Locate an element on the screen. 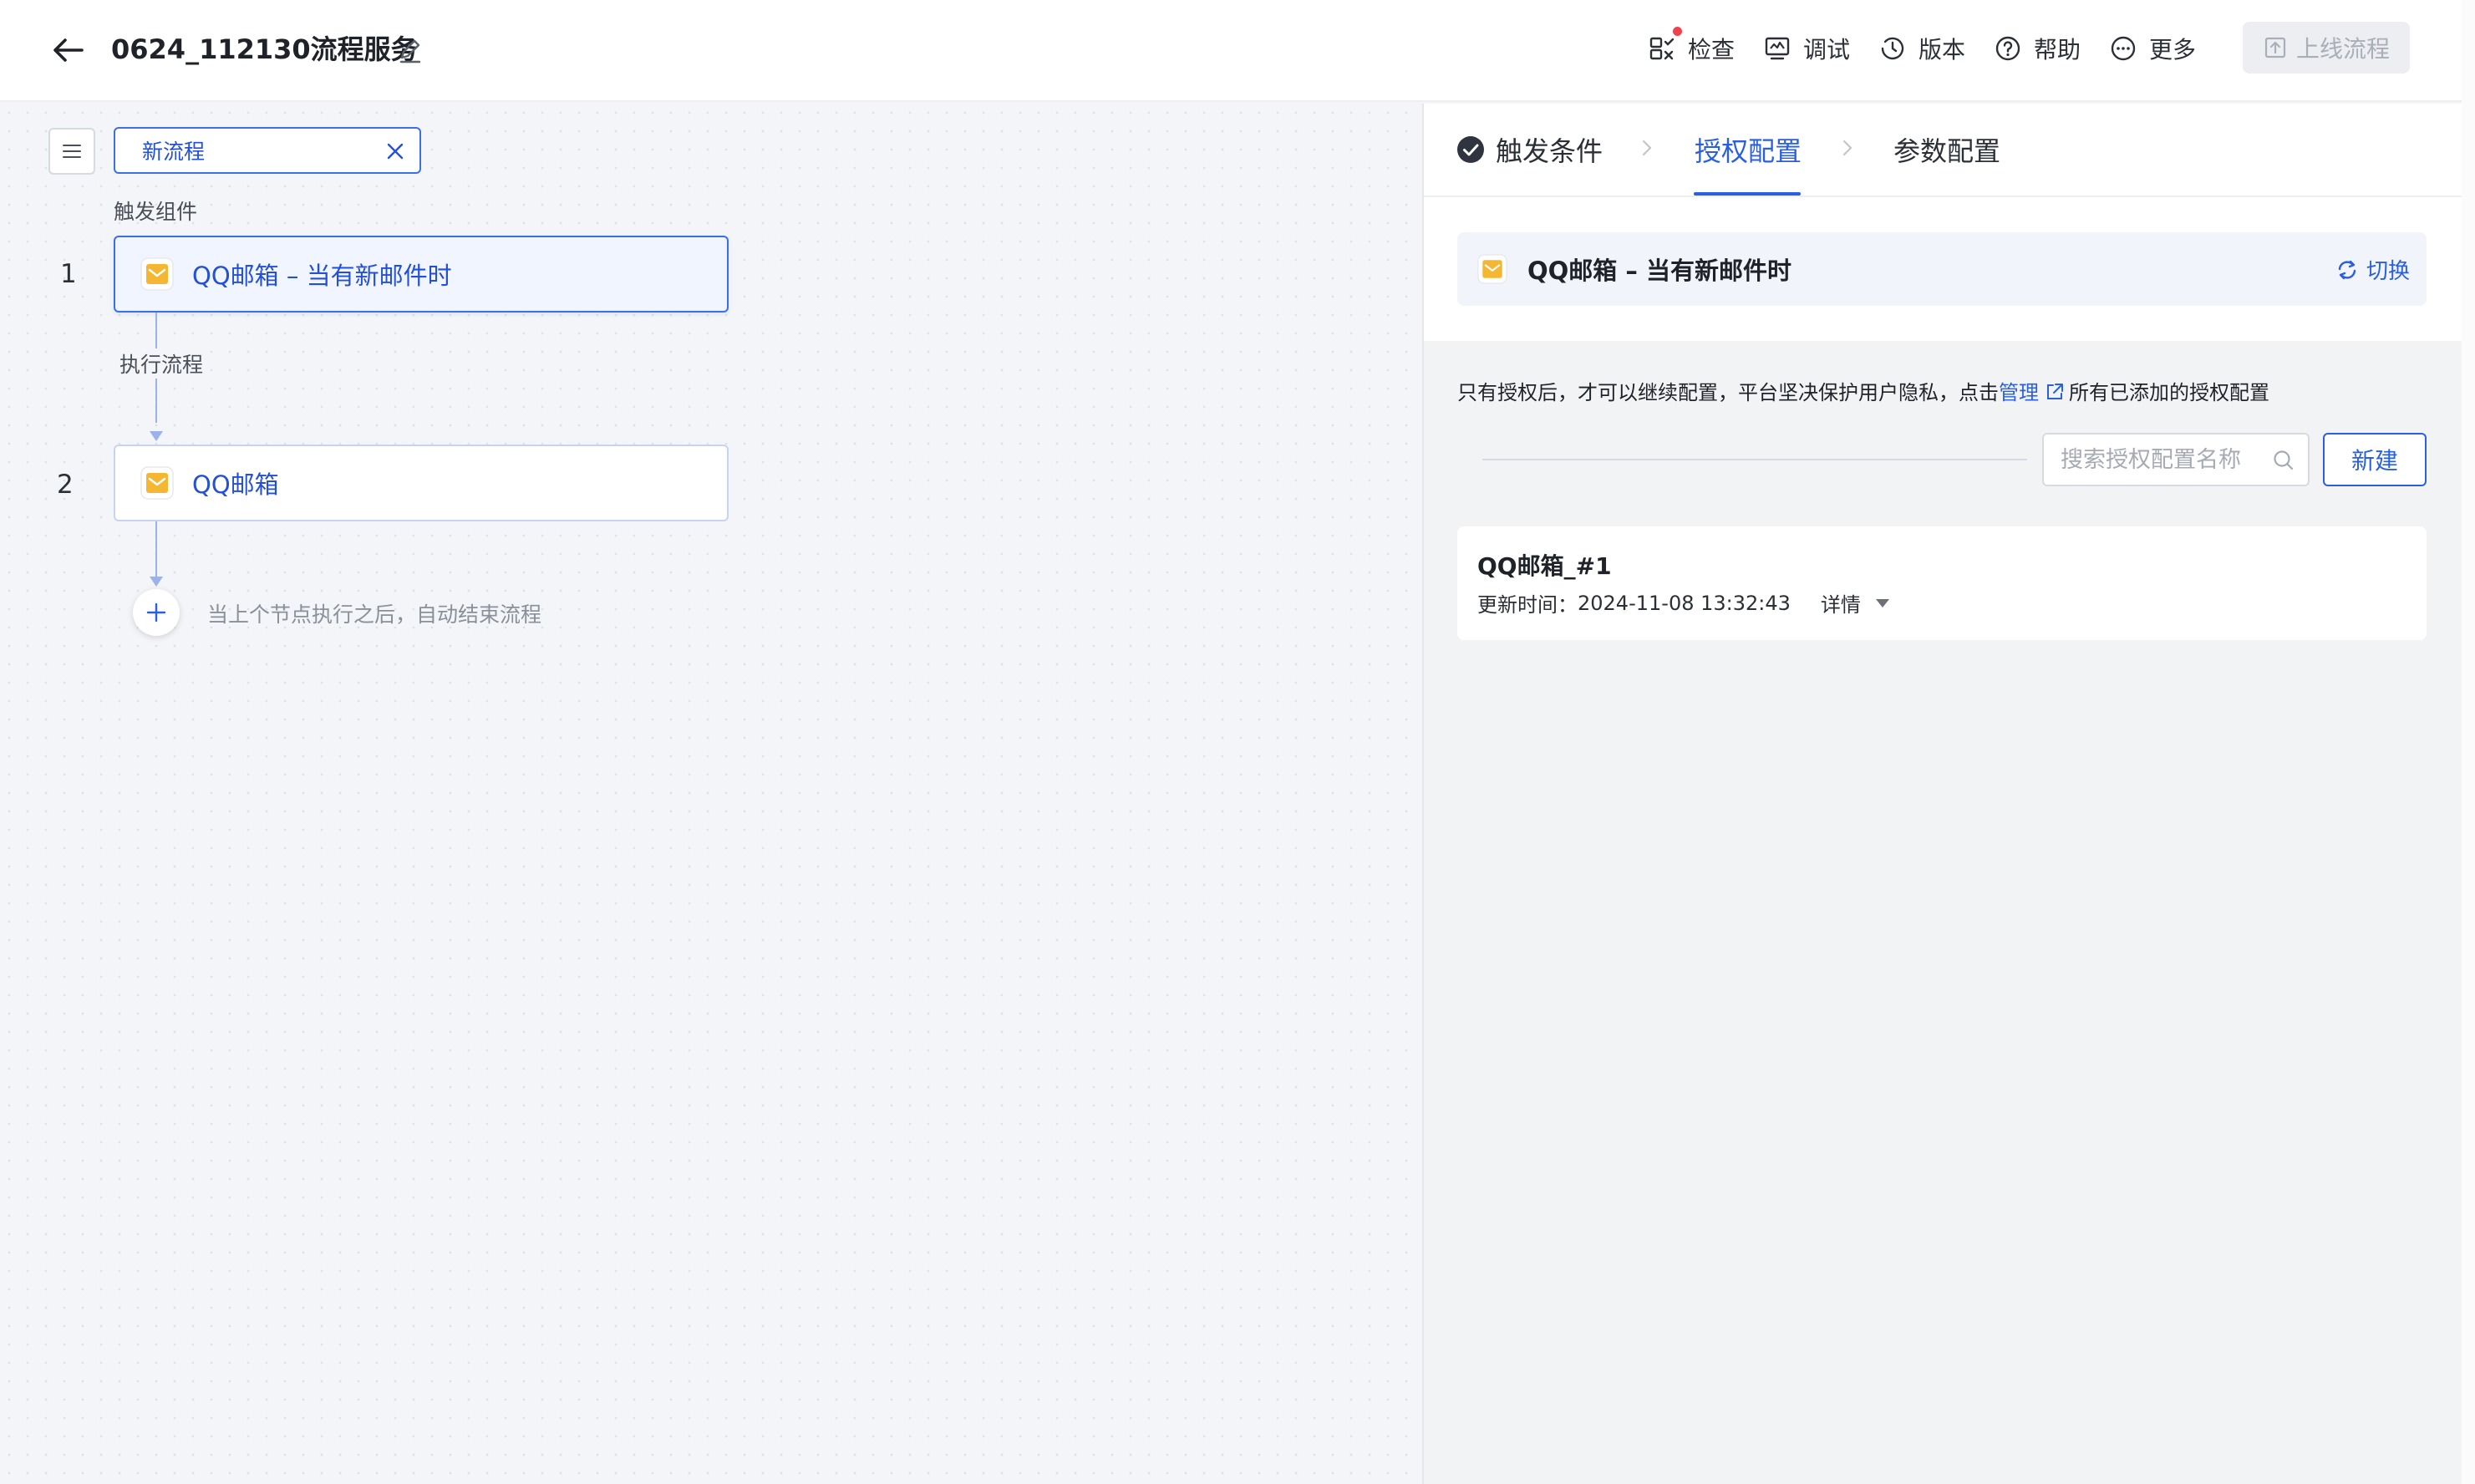  menu-lines-icon is located at coordinates (72, 151).